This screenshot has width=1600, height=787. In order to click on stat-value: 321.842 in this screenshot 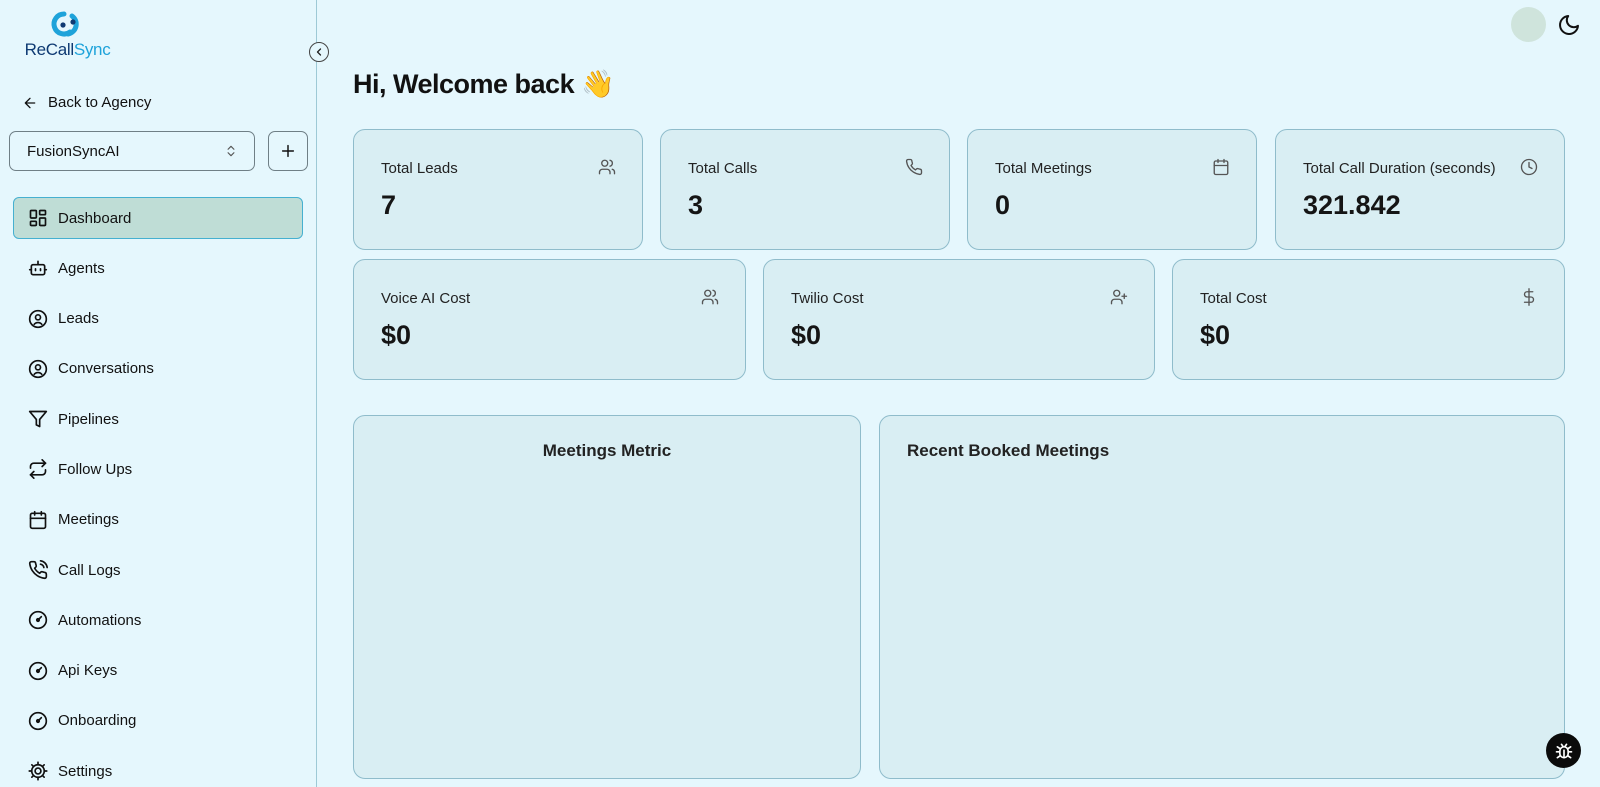, I will do `click(1352, 205)`.